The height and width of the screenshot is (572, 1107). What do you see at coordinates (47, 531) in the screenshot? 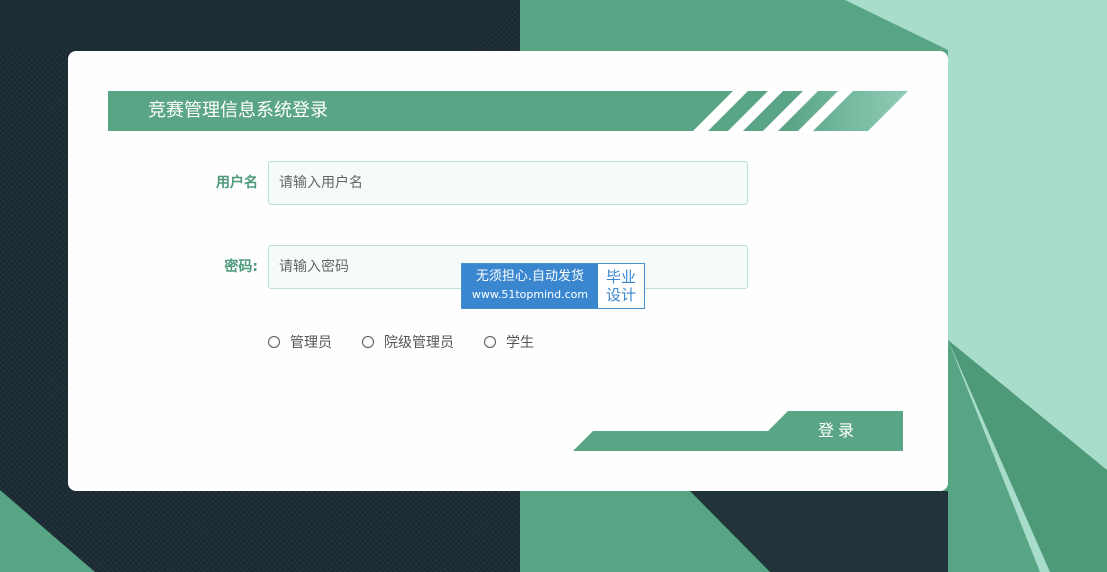
I see `bg-corner-green` at bounding box center [47, 531].